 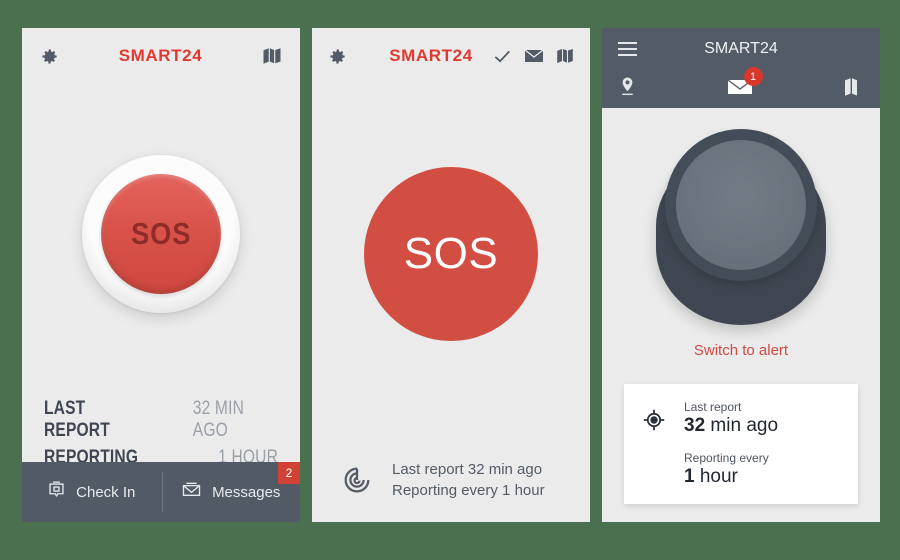 I want to click on panel1-header: SMART24, so click(x=161, y=56).